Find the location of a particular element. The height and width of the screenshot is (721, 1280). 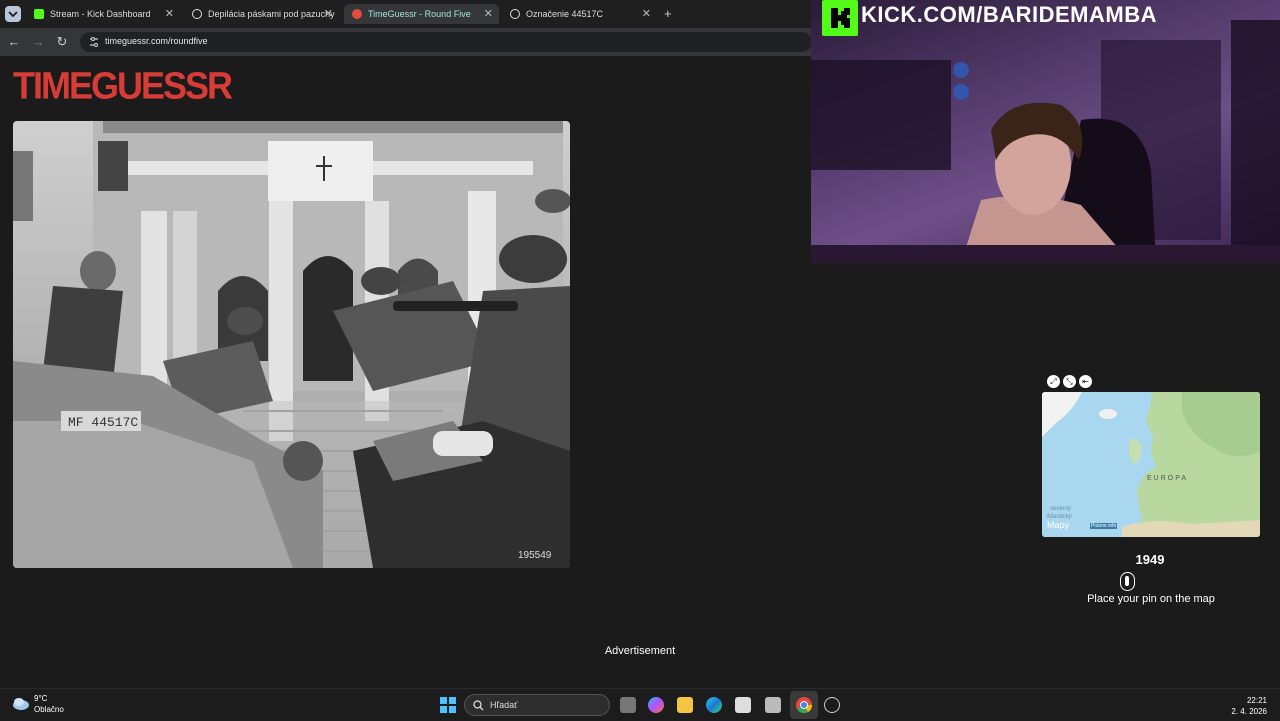

tab-title: Stream - Kick Dashboard is located at coordinates (100, 14).